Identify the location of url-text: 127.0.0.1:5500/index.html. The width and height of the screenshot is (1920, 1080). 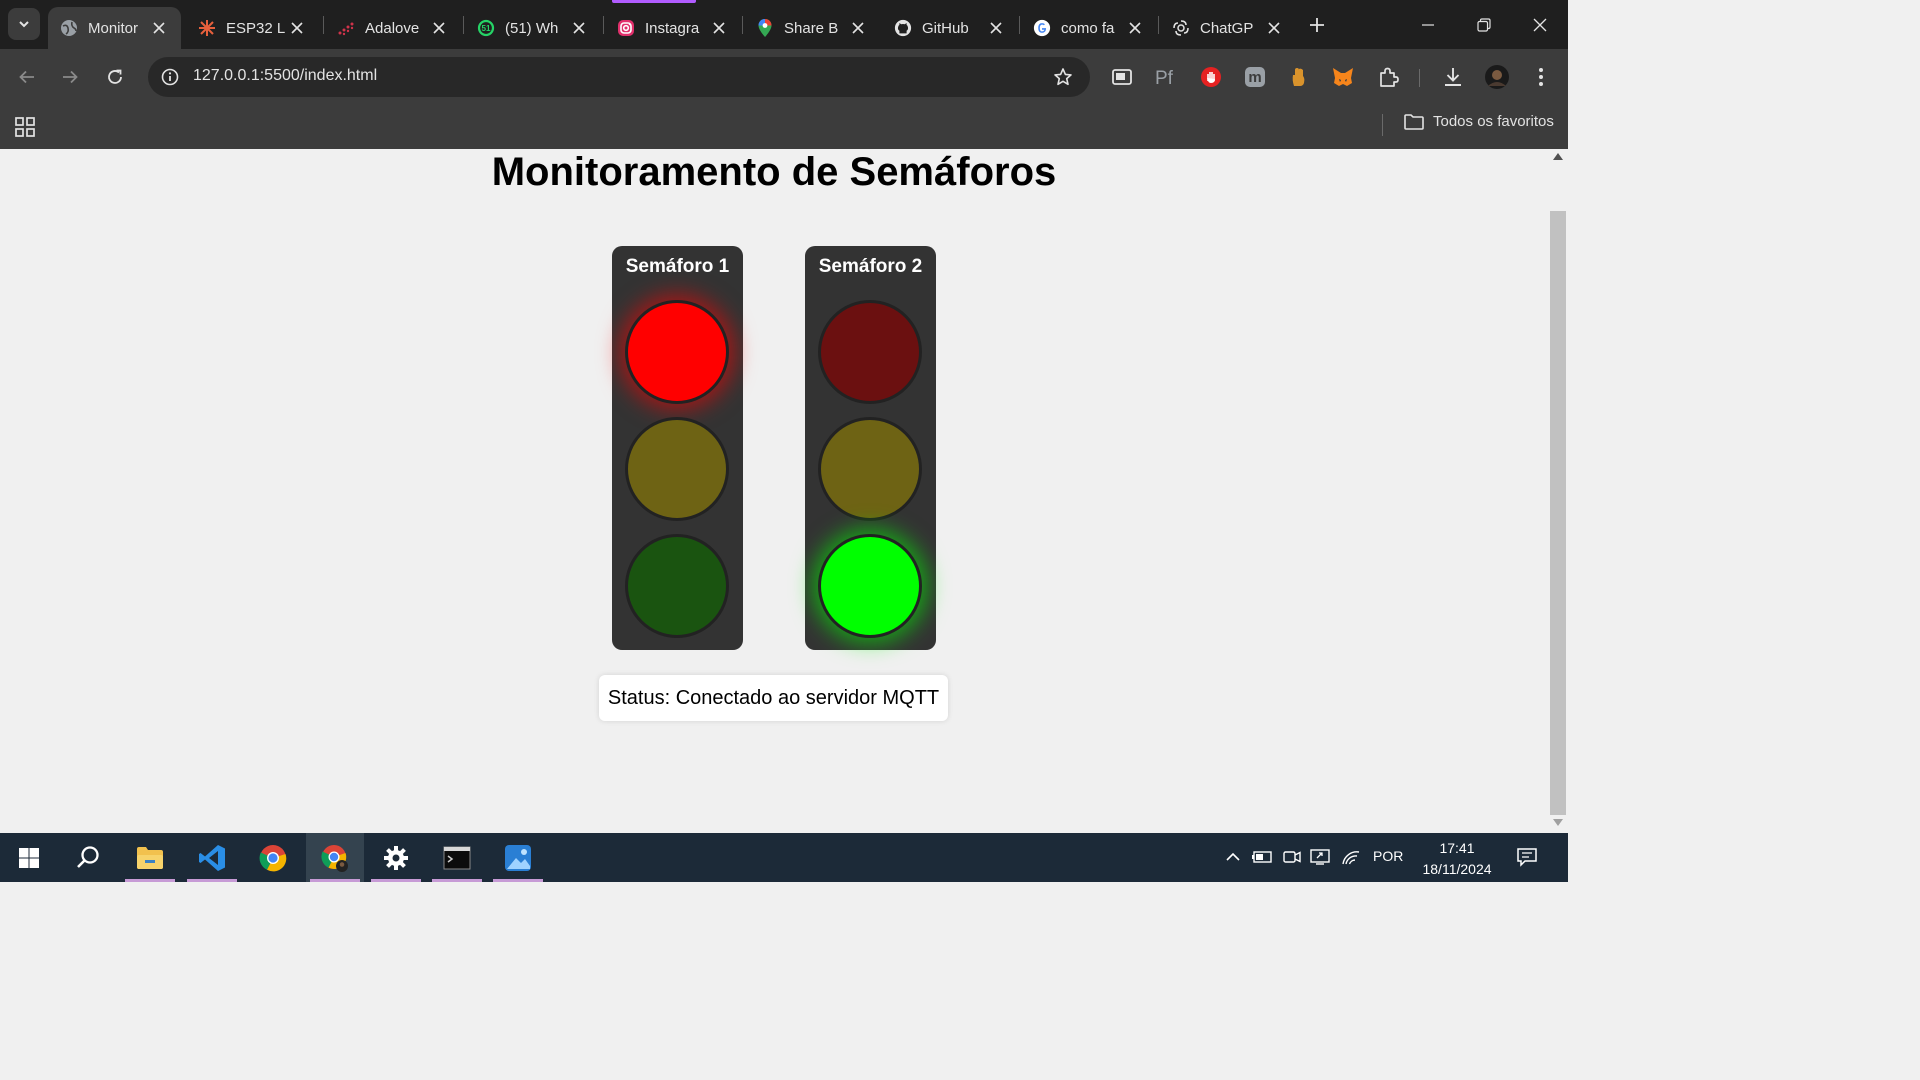
(285, 76).